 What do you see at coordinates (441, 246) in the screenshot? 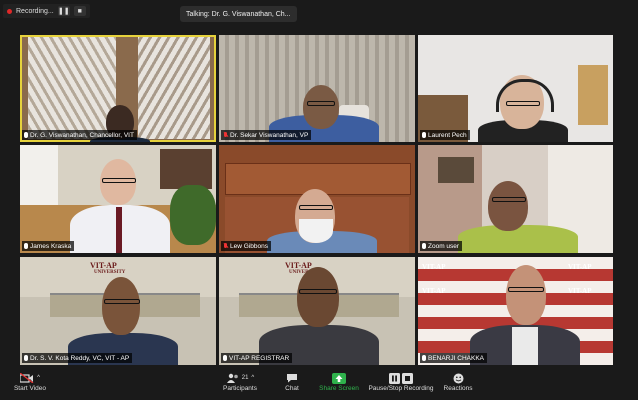
I see `participant-name-label: Zoom user` at bounding box center [441, 246].